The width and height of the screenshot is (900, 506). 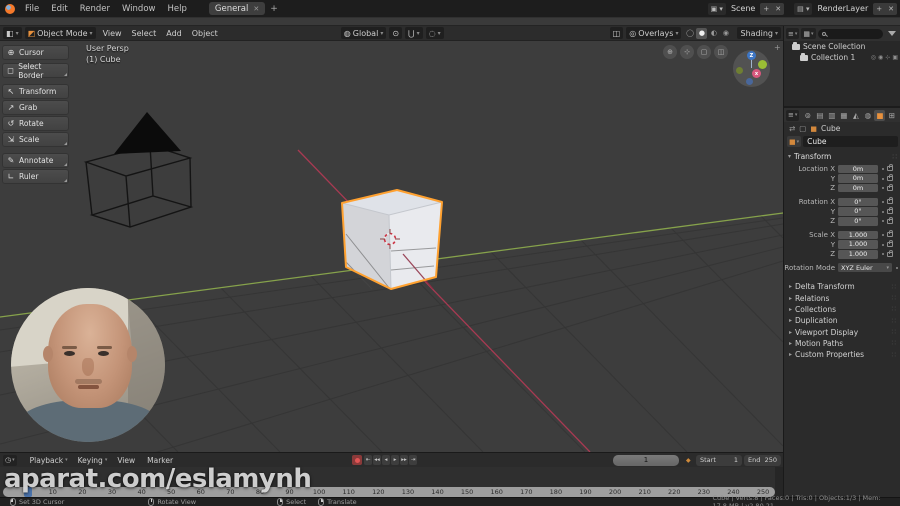 What do you see at coordinates (368, 460) in the screenshot?
I see `jump-start-button: ⇤` at bounding box center [368, 460].